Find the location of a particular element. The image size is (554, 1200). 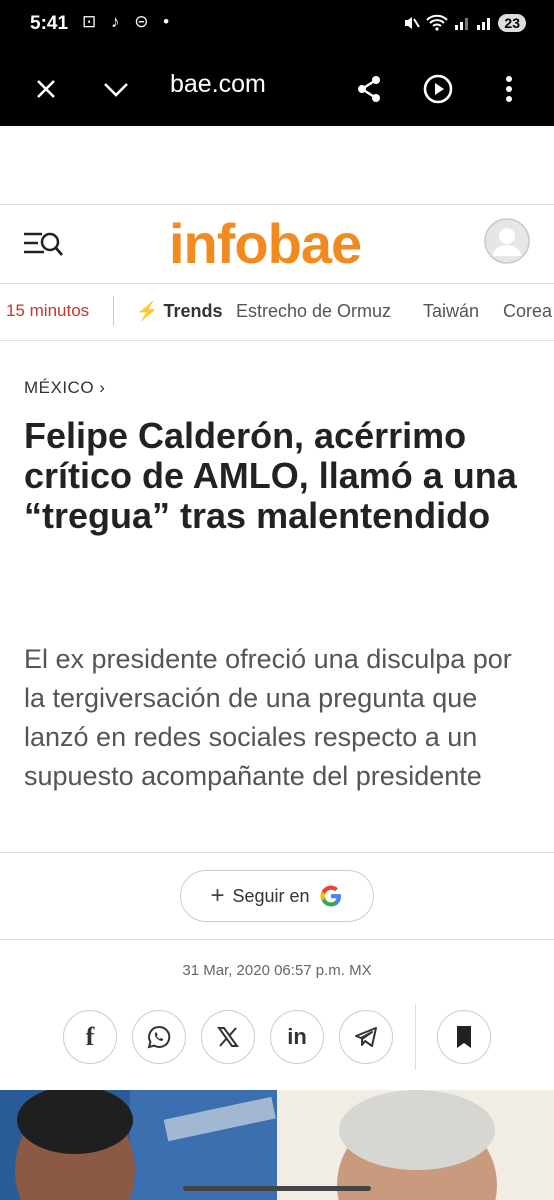

browser-toolbar: bae.com is located at coordinates (277, 89).